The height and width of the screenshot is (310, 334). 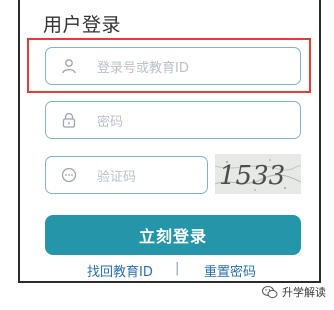 I want to click on frame-border-right, so click(x=320, y=141).